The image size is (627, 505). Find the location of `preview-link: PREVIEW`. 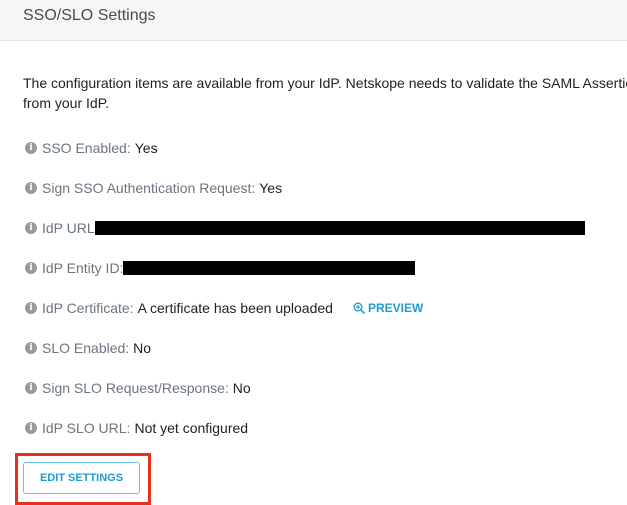

preview-link: PREVIEW is located at coordinates (388, 308).